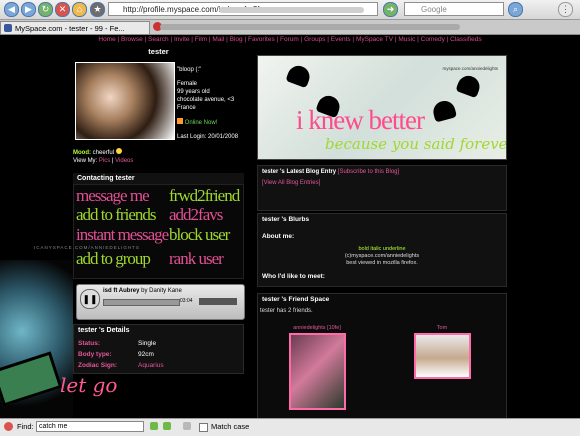 The height and width of the screenshot is (436, 580). Describe the element at coordinates (278, 236) in the screenshot. I see `about-me-label: About me:` at that location.